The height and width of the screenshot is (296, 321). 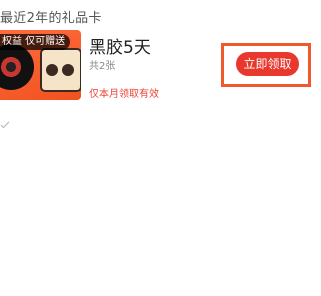 What do you see at coordinates (51, 18) in the screenshot?
I see `section-header: 最近2年的礼品卡` at bounding box center [51, 18].